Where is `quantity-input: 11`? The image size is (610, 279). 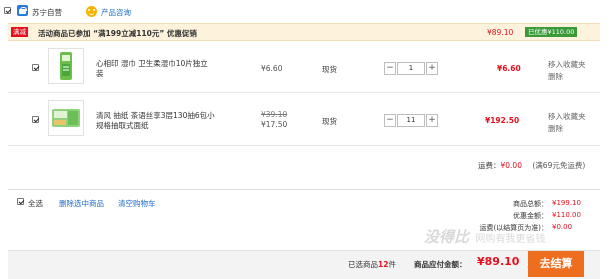 quantity-input: 11 is located at coordinates (411, 120).